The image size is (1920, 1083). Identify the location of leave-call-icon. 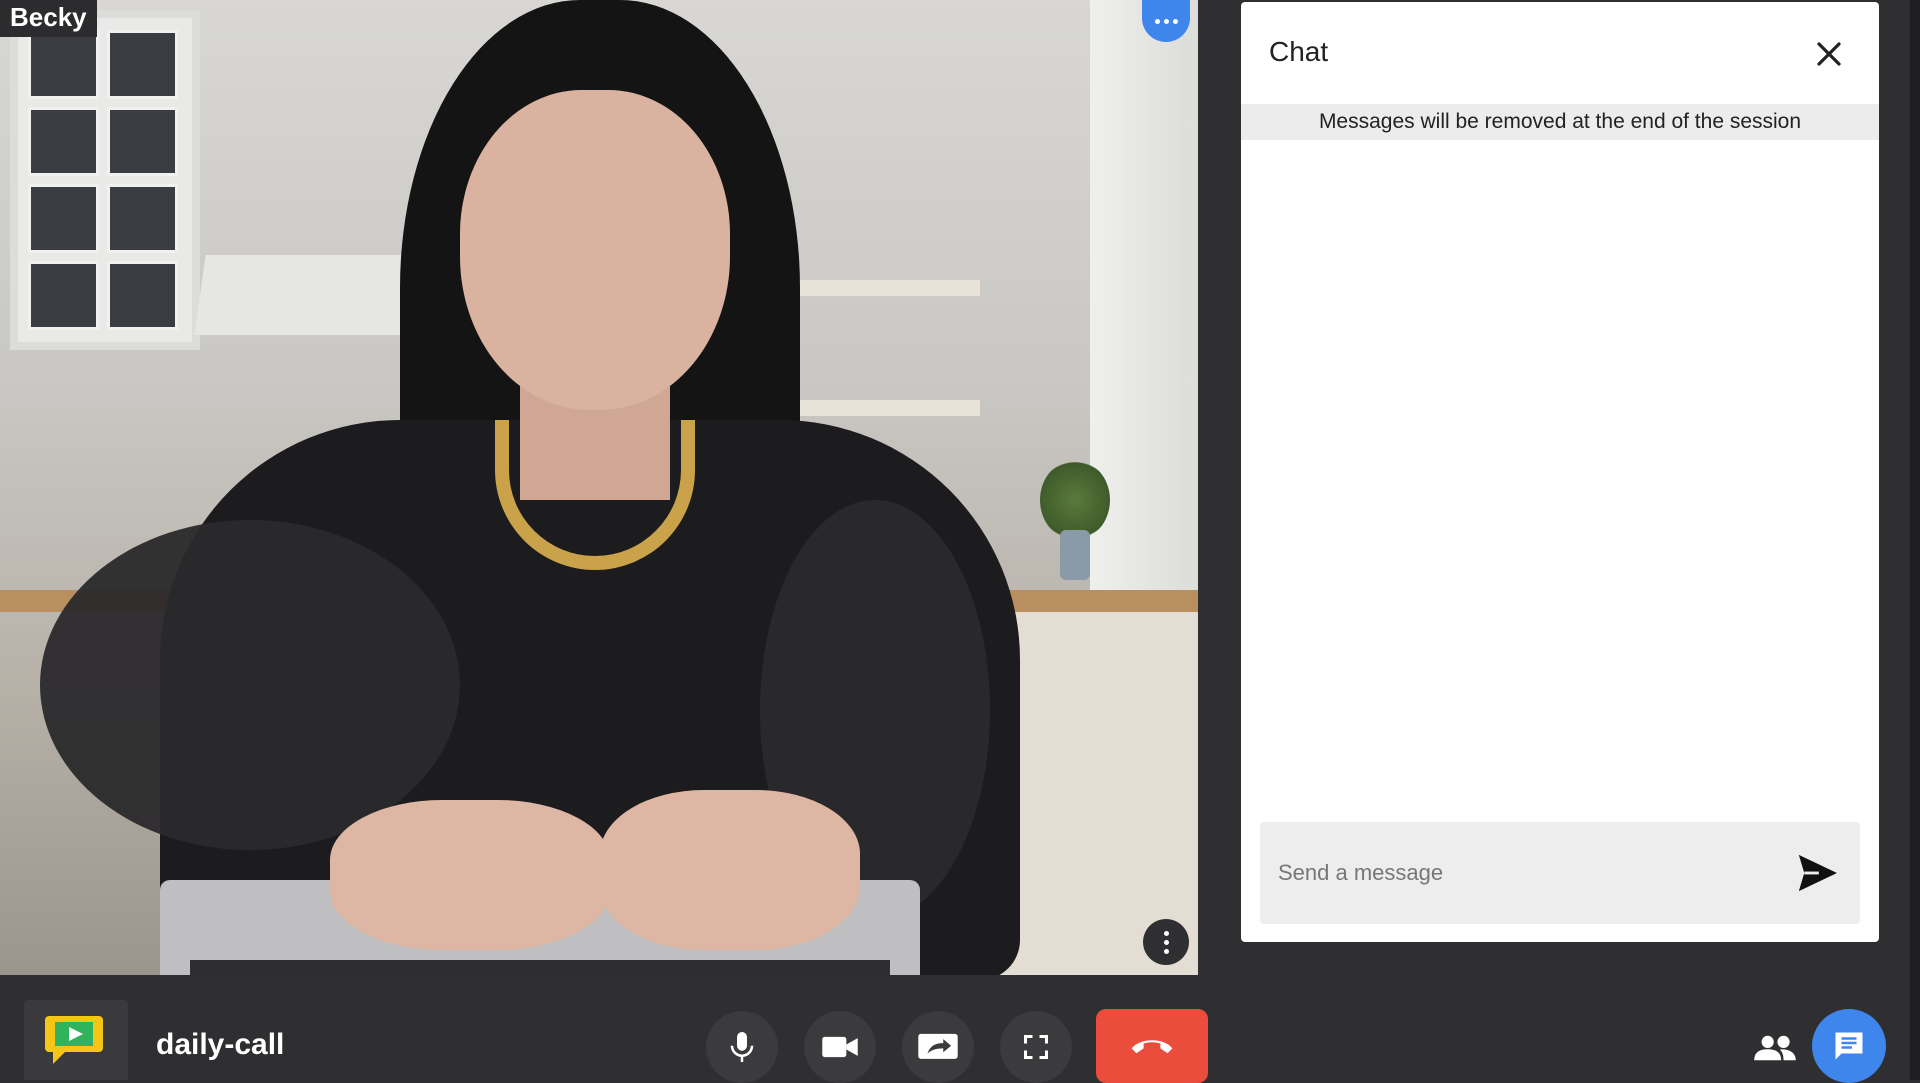
(1152, 1047).